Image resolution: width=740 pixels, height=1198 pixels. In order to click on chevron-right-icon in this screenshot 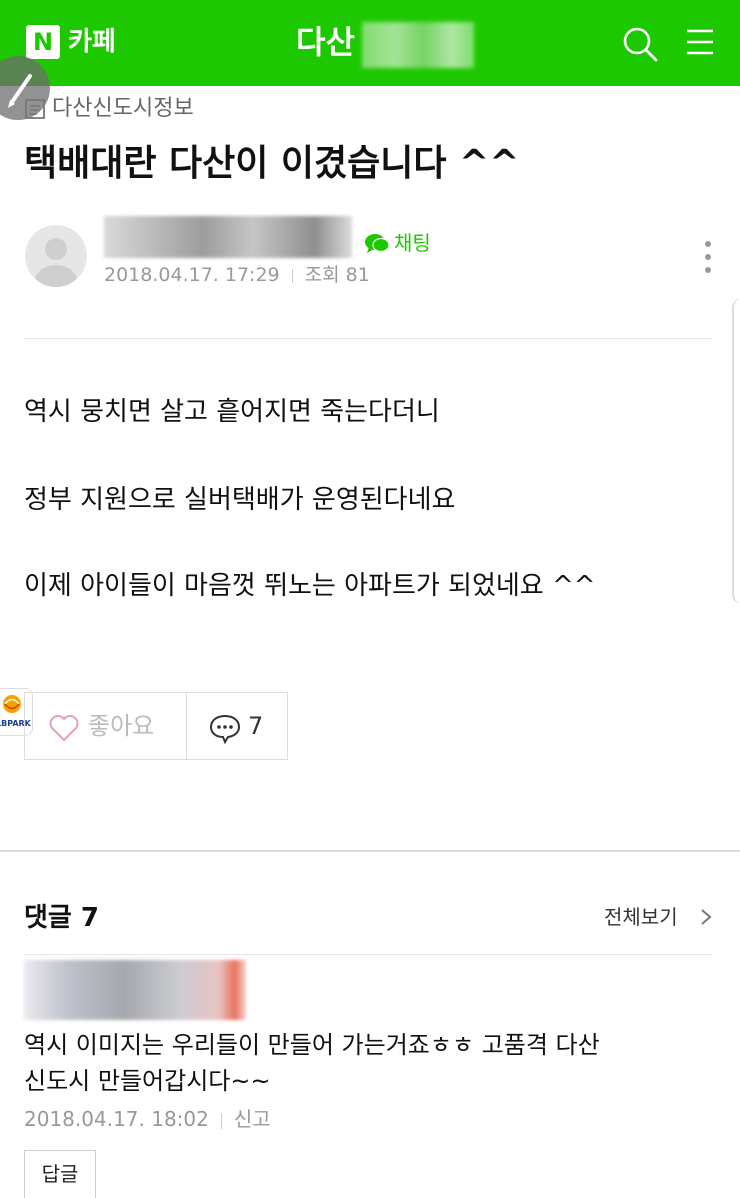, I will do `click(706, 917)`.